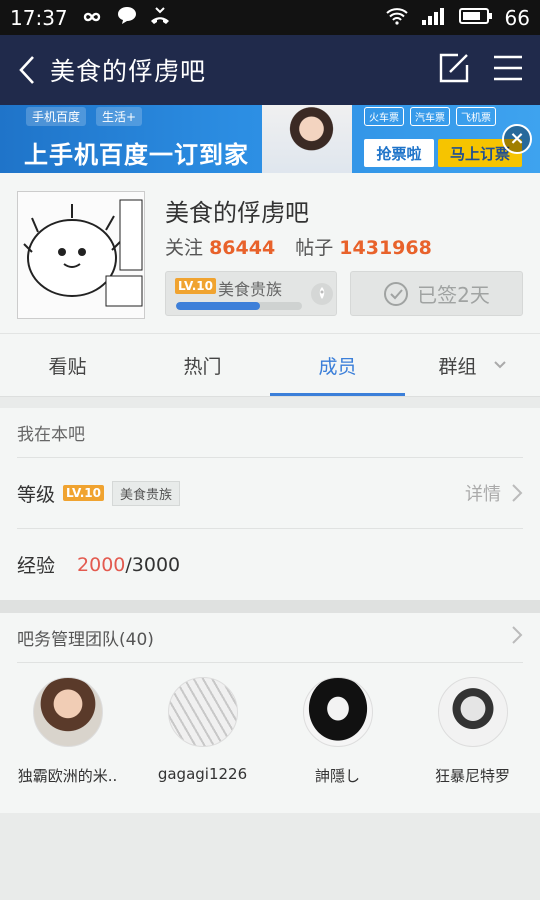 The height and width of the screenshot is (900, 540). I want to click on member-name: 独霸欧洲的米.., so click(67, 776).